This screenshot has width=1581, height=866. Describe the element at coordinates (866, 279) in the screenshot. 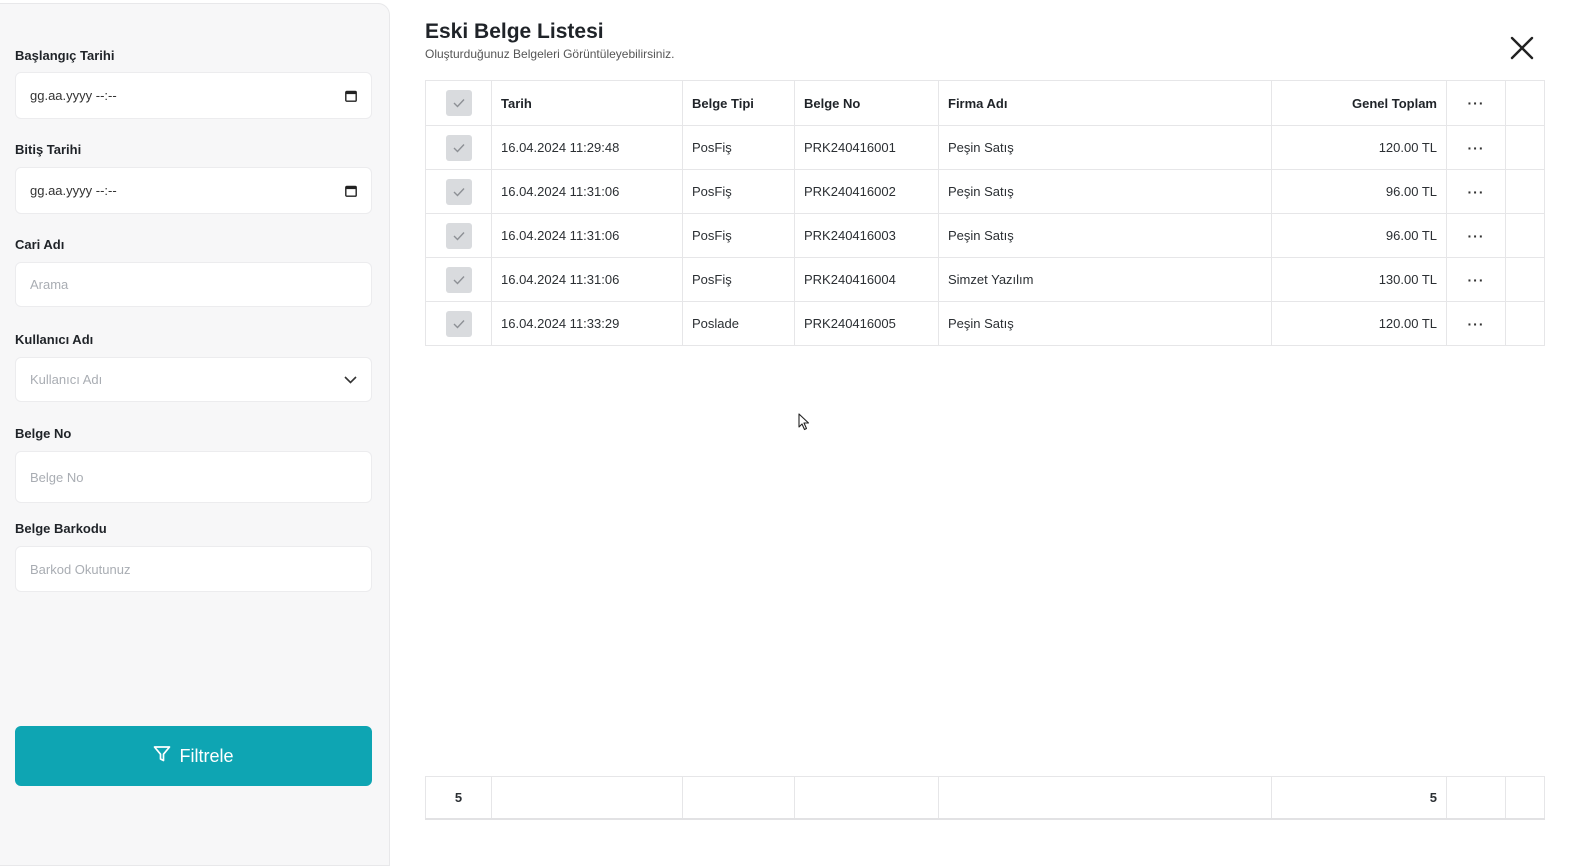

I see `cell-no: PRK240416004` at that location.